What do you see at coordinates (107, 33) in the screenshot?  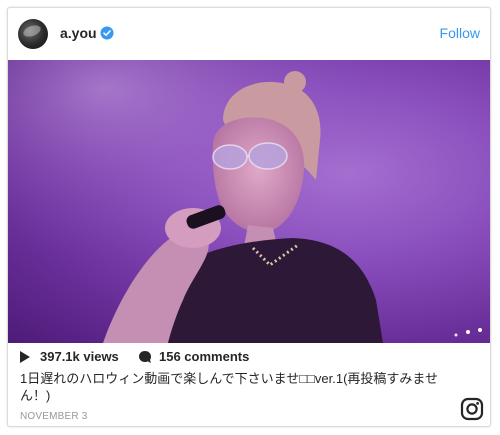 I see `verified-badge-icon` at bounding box center [107, 33].